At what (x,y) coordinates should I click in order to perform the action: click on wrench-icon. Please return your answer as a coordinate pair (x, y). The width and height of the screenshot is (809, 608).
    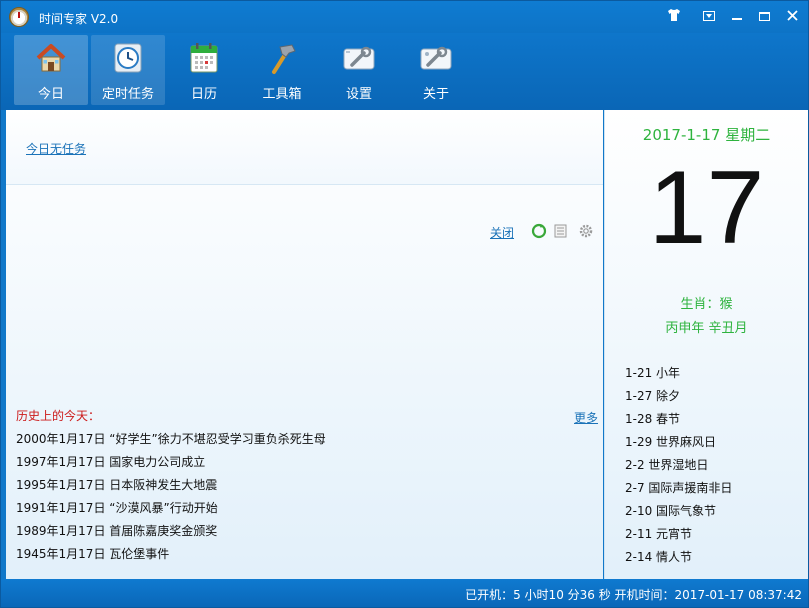
    Looking at the image, I should click on (359, 58).